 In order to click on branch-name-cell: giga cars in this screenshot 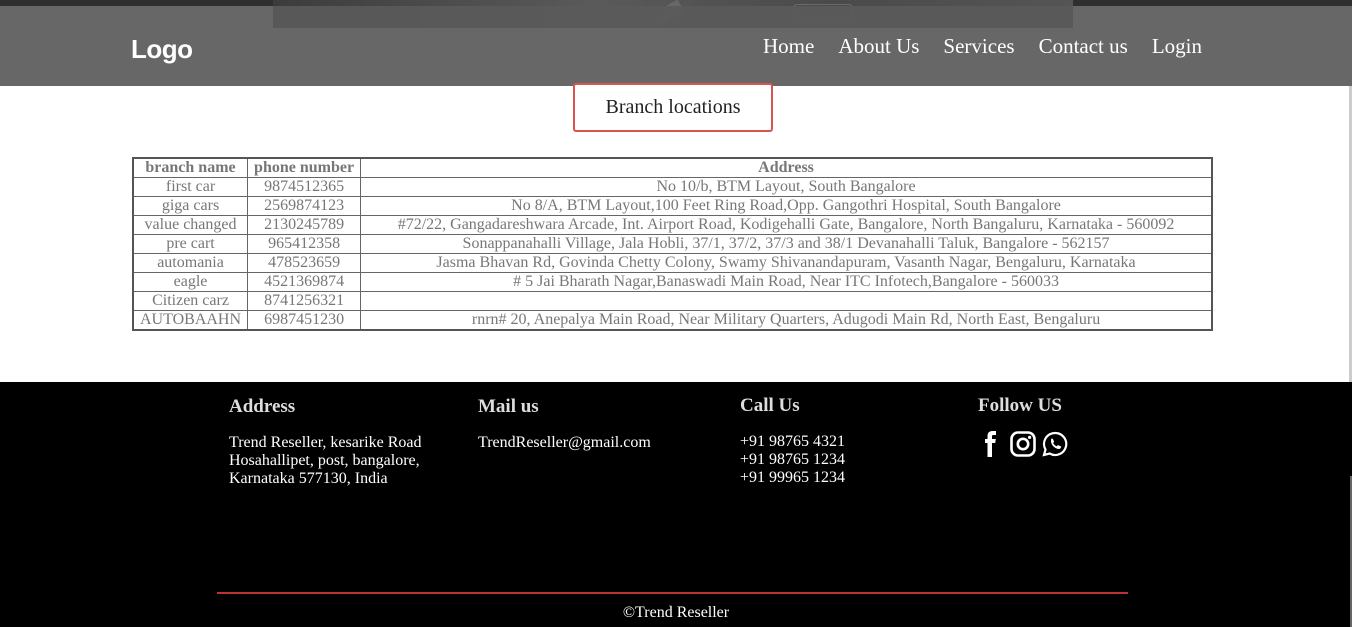, I will do `click(190, 206)`.